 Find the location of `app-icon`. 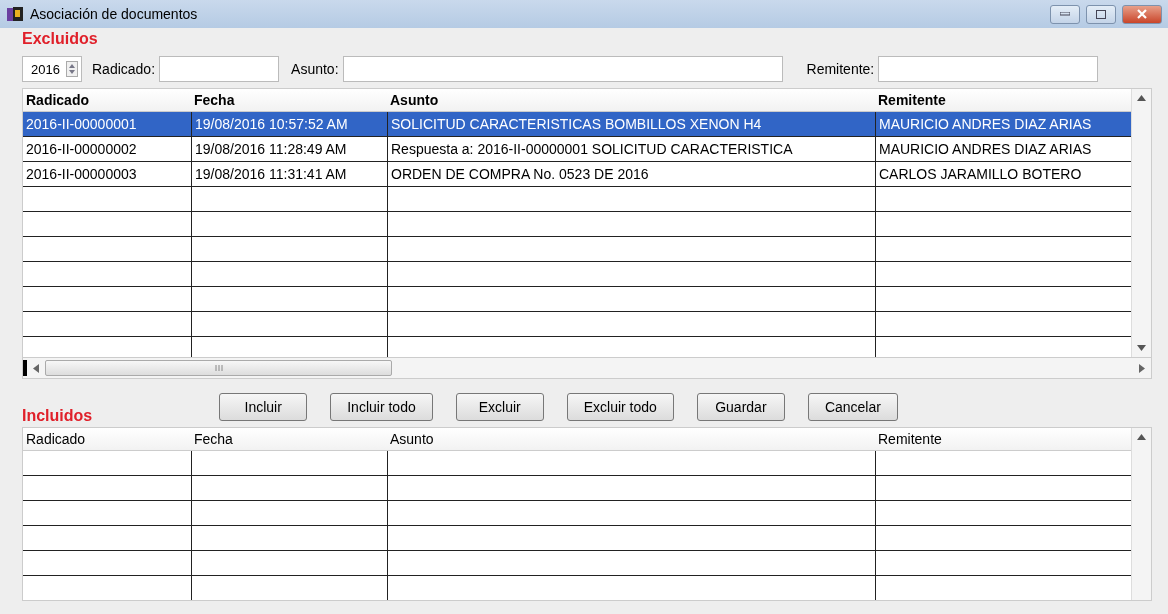

app-icon is located at coordinates (15, 14).